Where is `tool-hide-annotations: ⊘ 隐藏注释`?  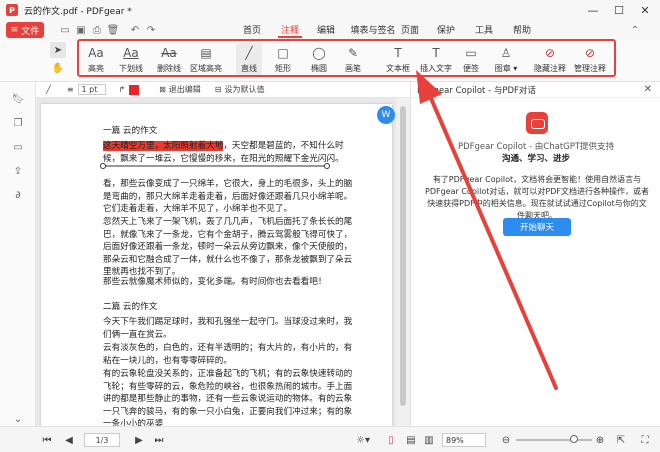
tool-hide-annotations: ⊘ 隐藏注释 is located at coordinates (550, 58).